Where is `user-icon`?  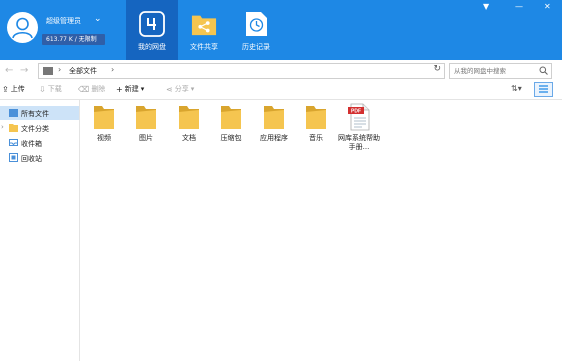 user-icon is located at coordinates (22, 28).